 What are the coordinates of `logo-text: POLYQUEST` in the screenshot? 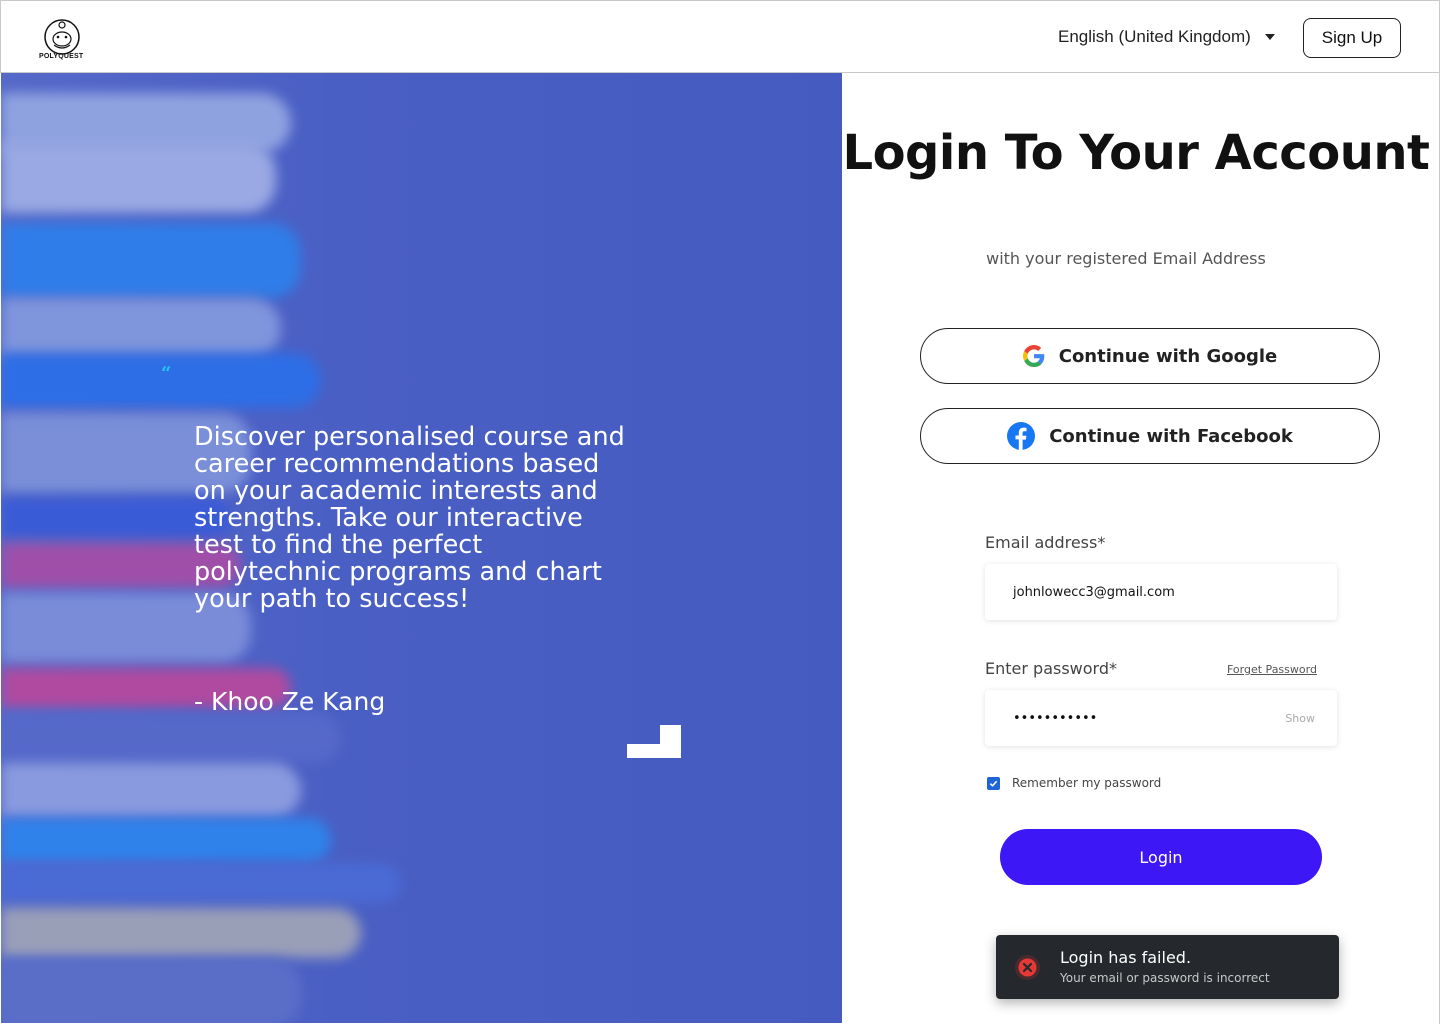 It's located at (61, 56).